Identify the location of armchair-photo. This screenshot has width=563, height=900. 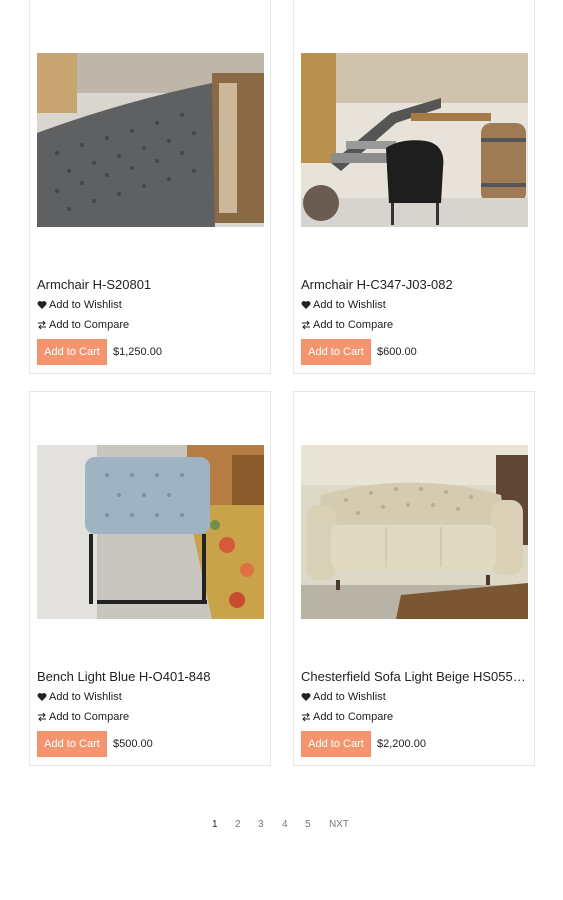
(150, 140).